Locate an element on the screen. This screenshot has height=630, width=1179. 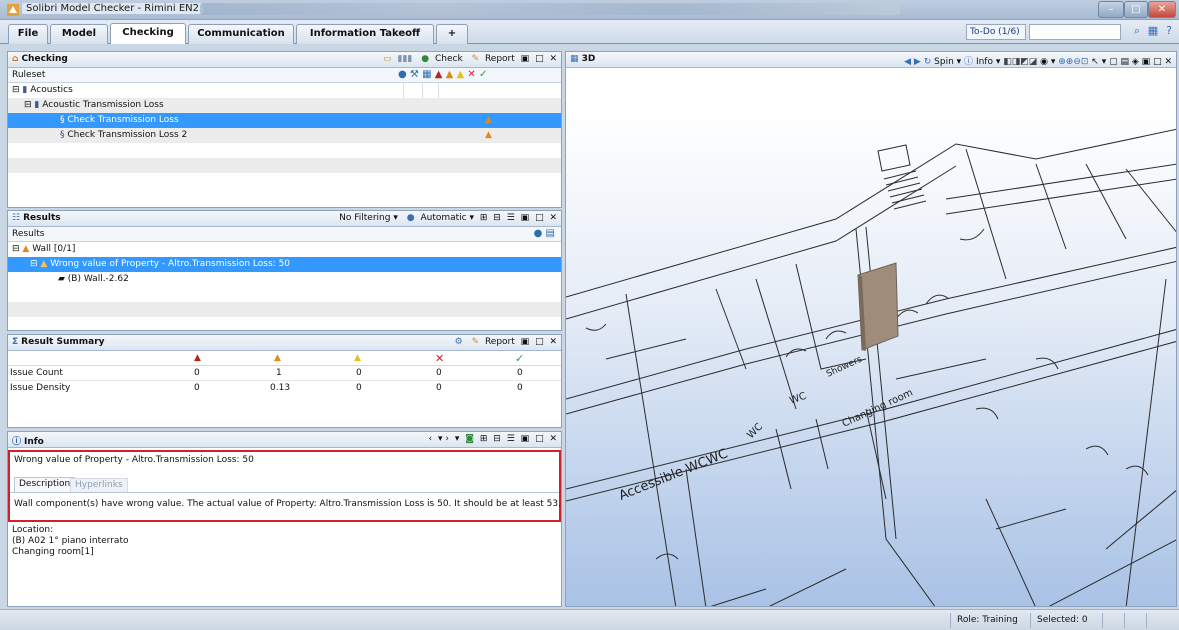
sum-icon: Σ is located at coordinates (15, 342).